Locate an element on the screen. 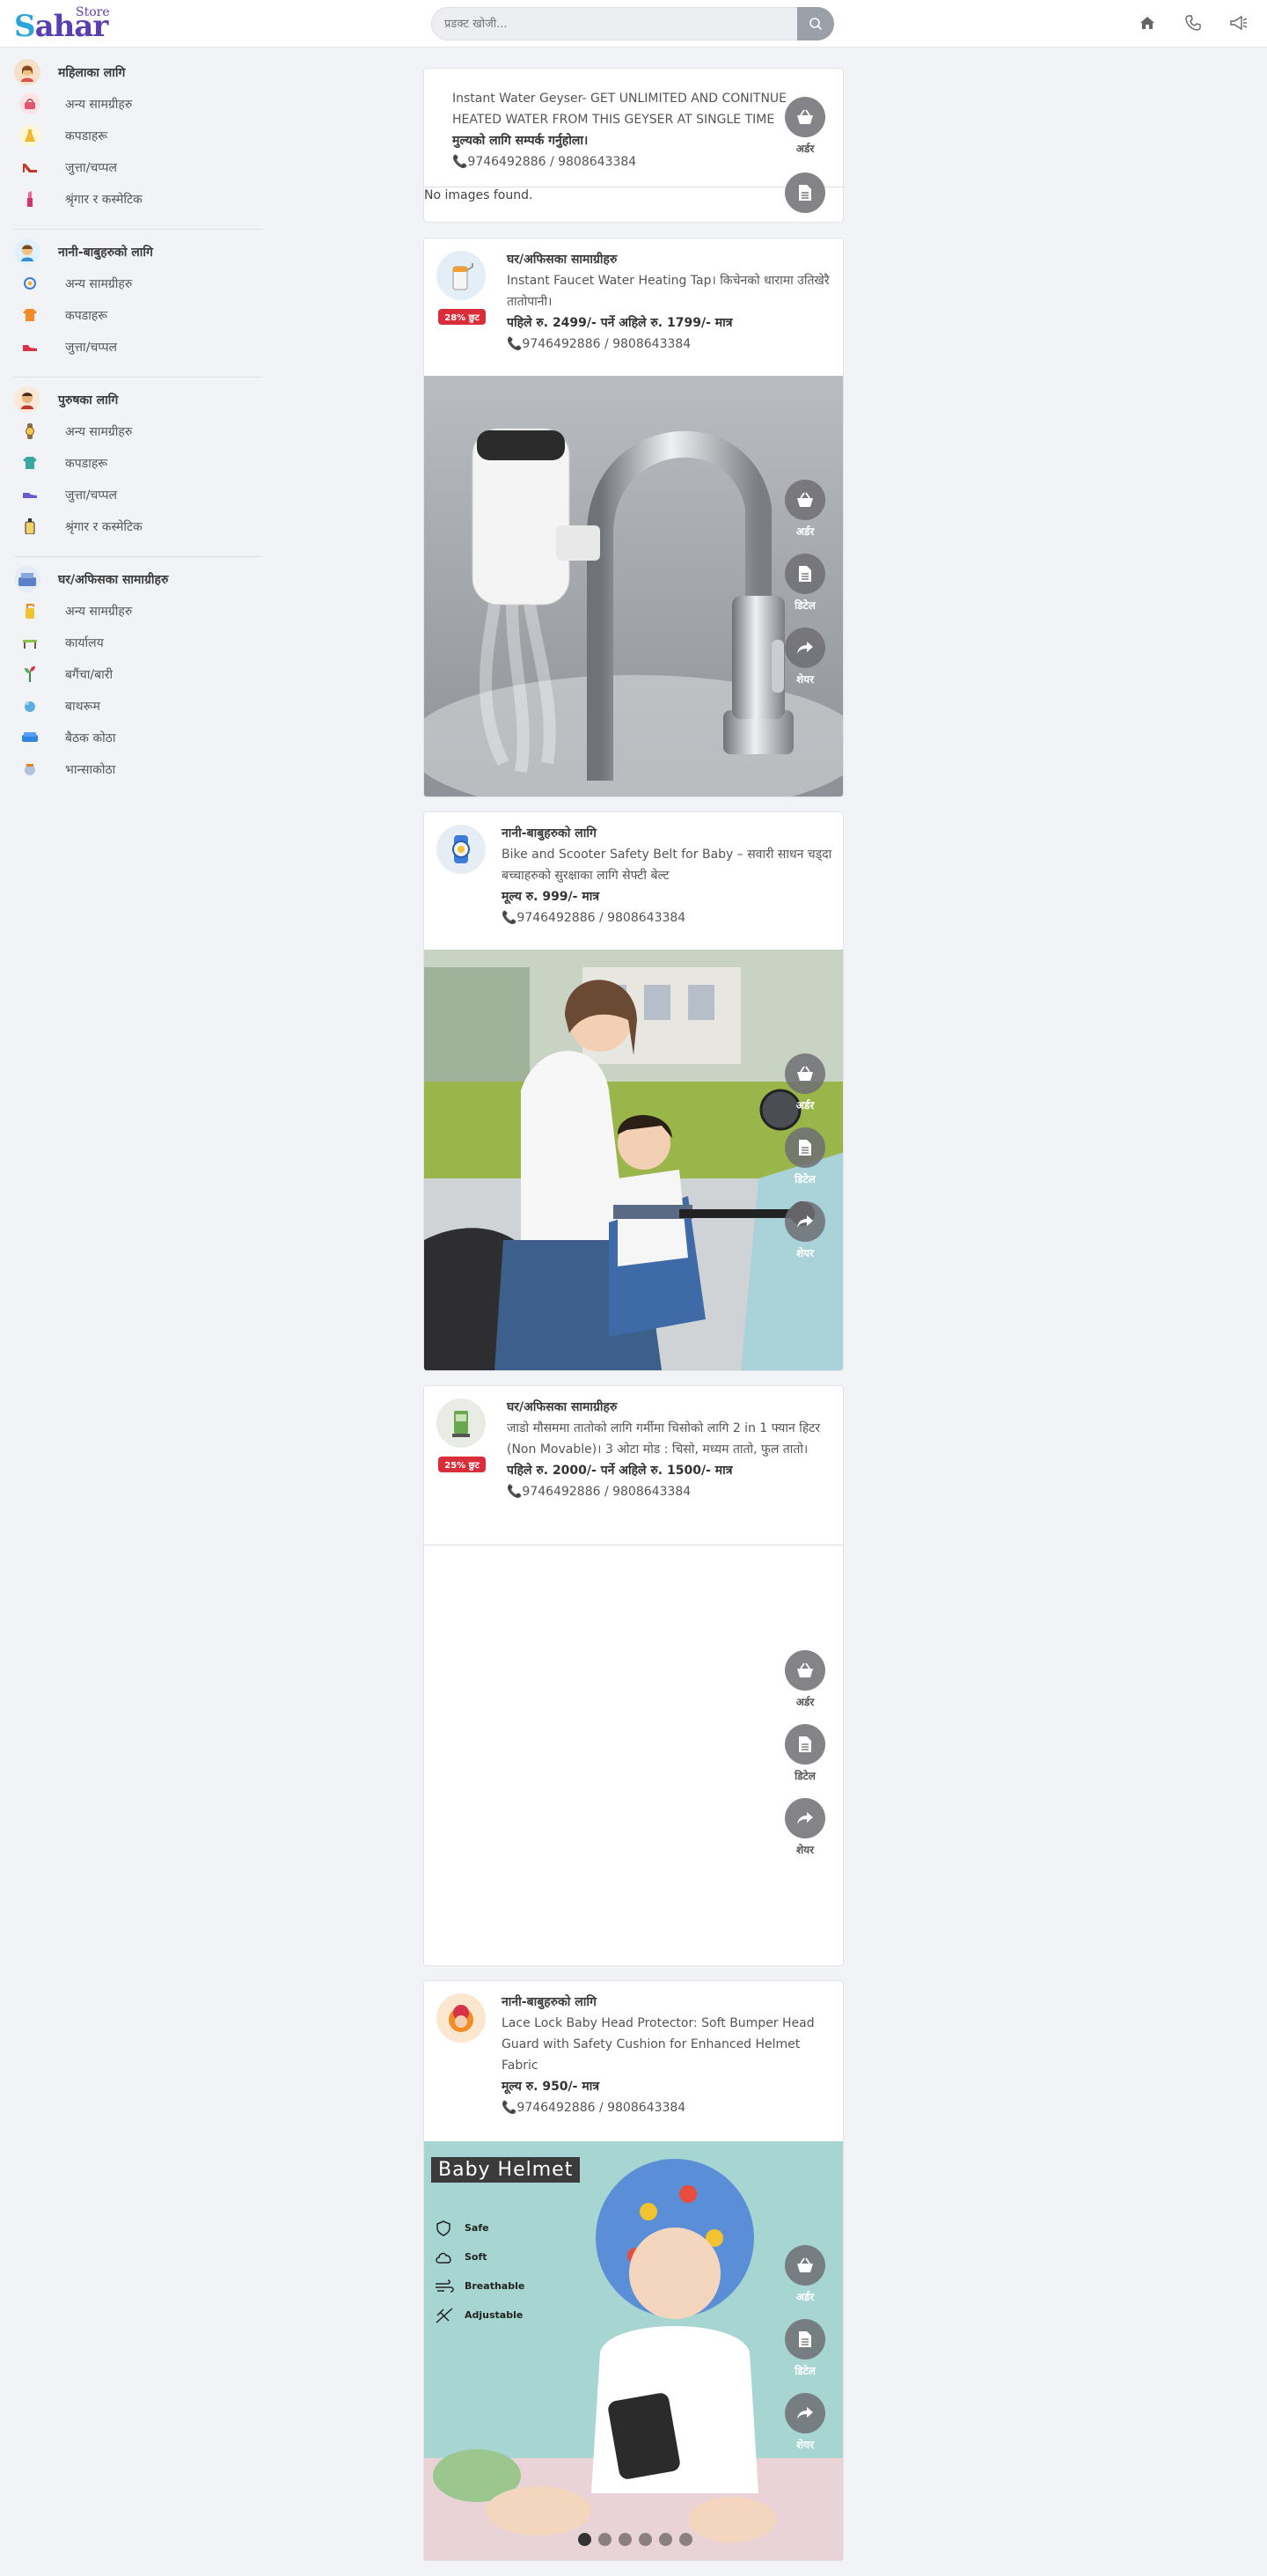 This screenshot has height=2576, width=1267. carousel-indicators is located at coordinates (635, 2539).